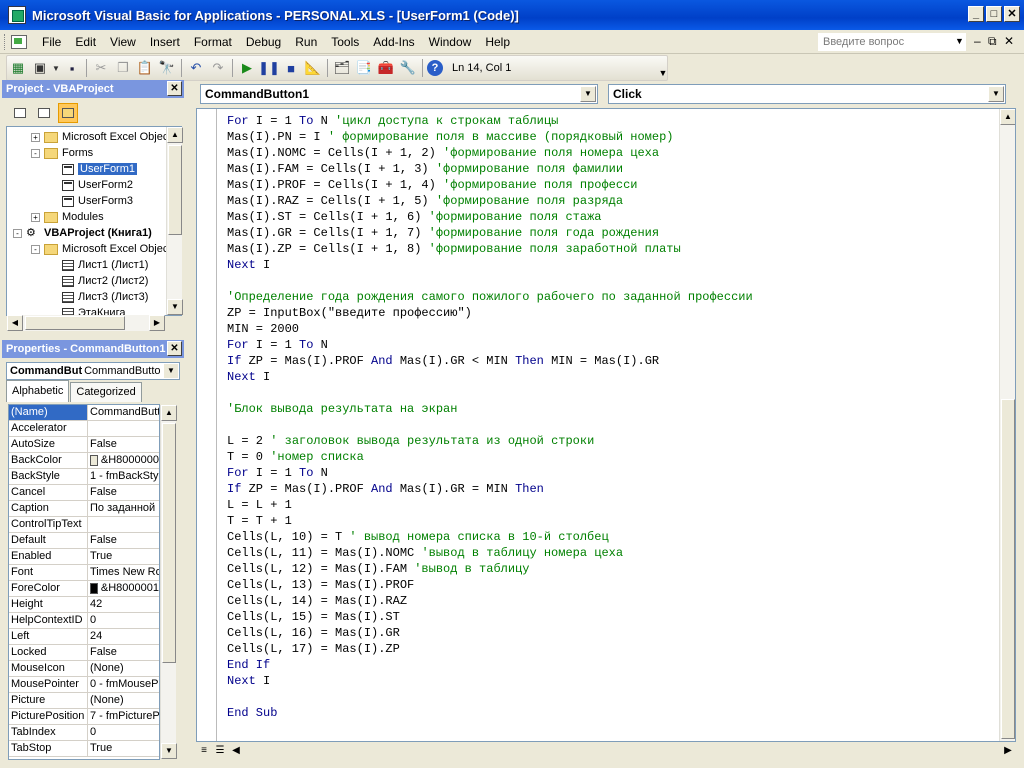 Image resolution: width=1024 pixels, height=768 pixels. What do you see at coordinates (5, 41) in the screenshot?
I see `menubar-grip` at bounding box center [5, 41].